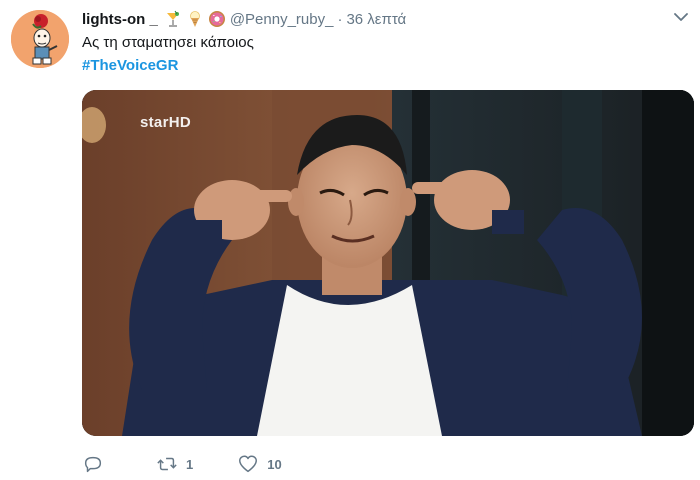 The height and width of the screenshot is (480, 700). Describe the element at coordinates (165, 122) in the screenshot. I see `starhd-logo: starHD` at that location.